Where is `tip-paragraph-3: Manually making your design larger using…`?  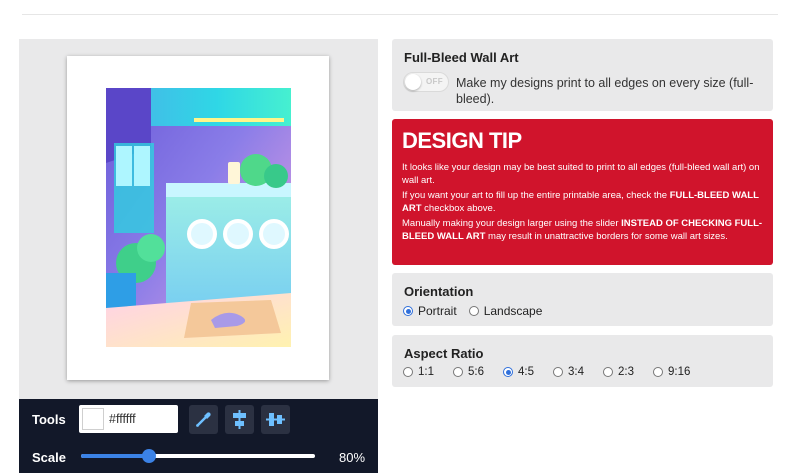
tip-paragraph-3: Manually making your design larger using… is located at coordinates (582, 230).